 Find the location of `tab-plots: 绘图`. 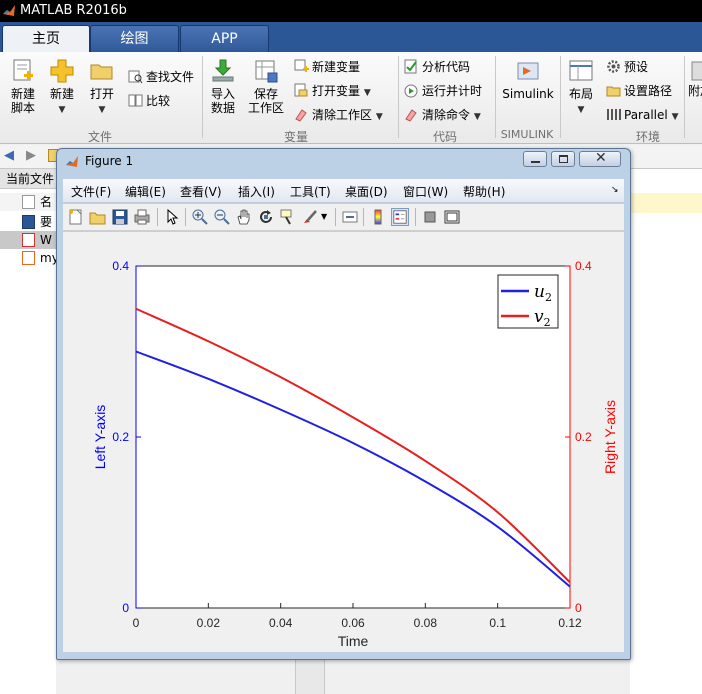

tab-plots: 绘图 is located at coordinates (134, 38).